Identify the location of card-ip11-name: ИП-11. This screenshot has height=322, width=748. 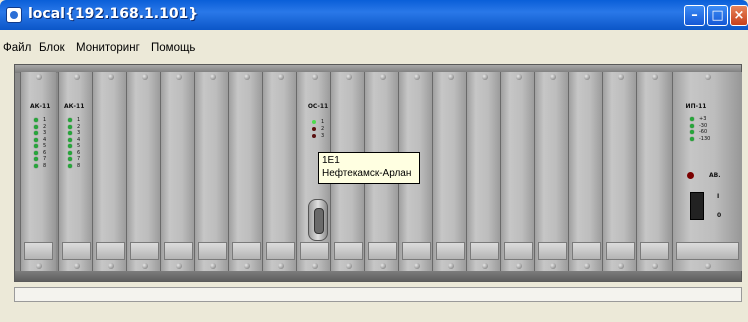
(696, 106).